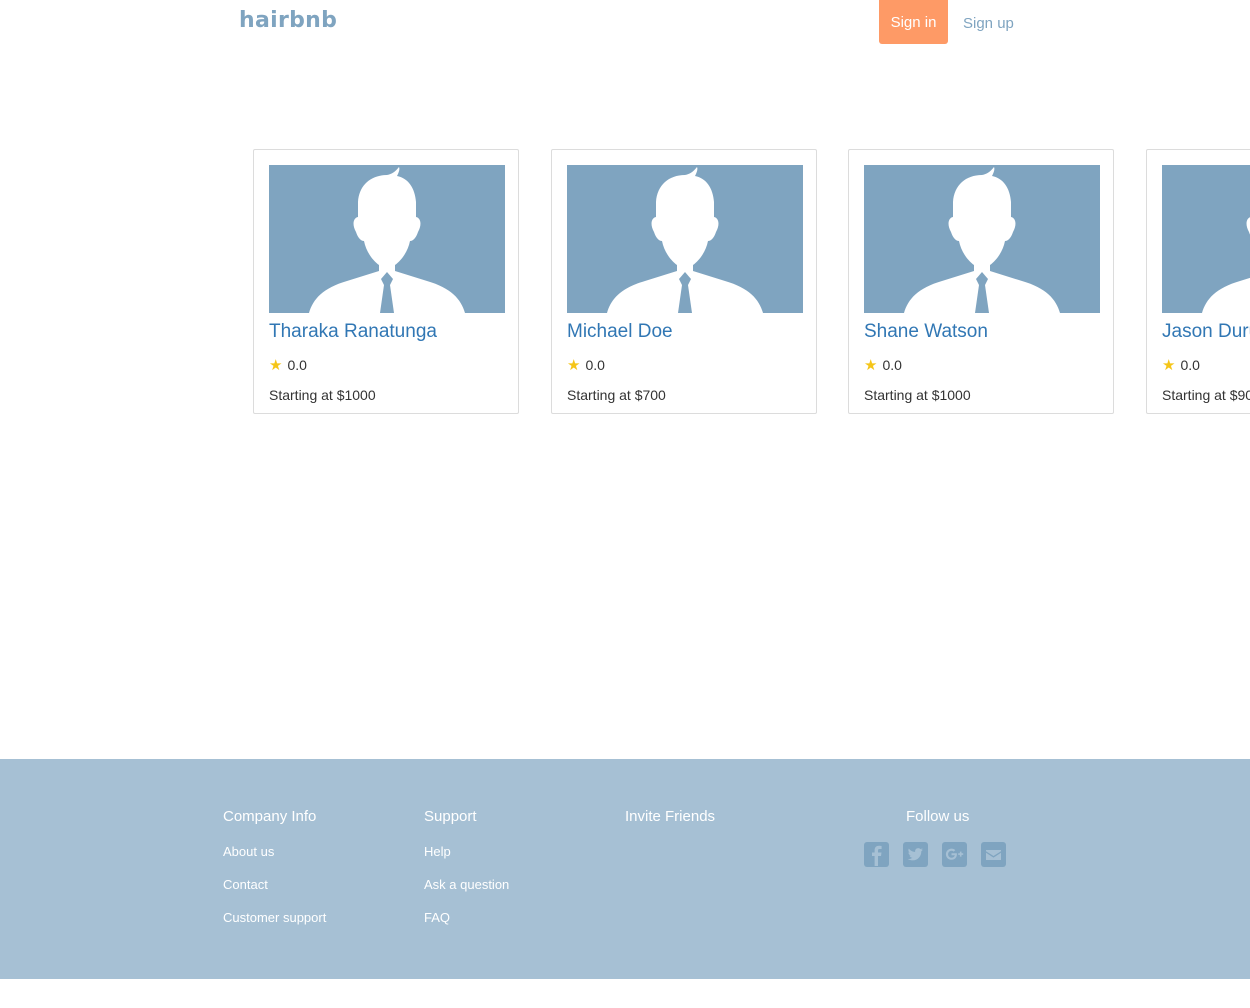 Image resolution: width=1250 pixels, height=1008 pixels. I want to click on footer-follow-column: Follow us, so click(937, 816).